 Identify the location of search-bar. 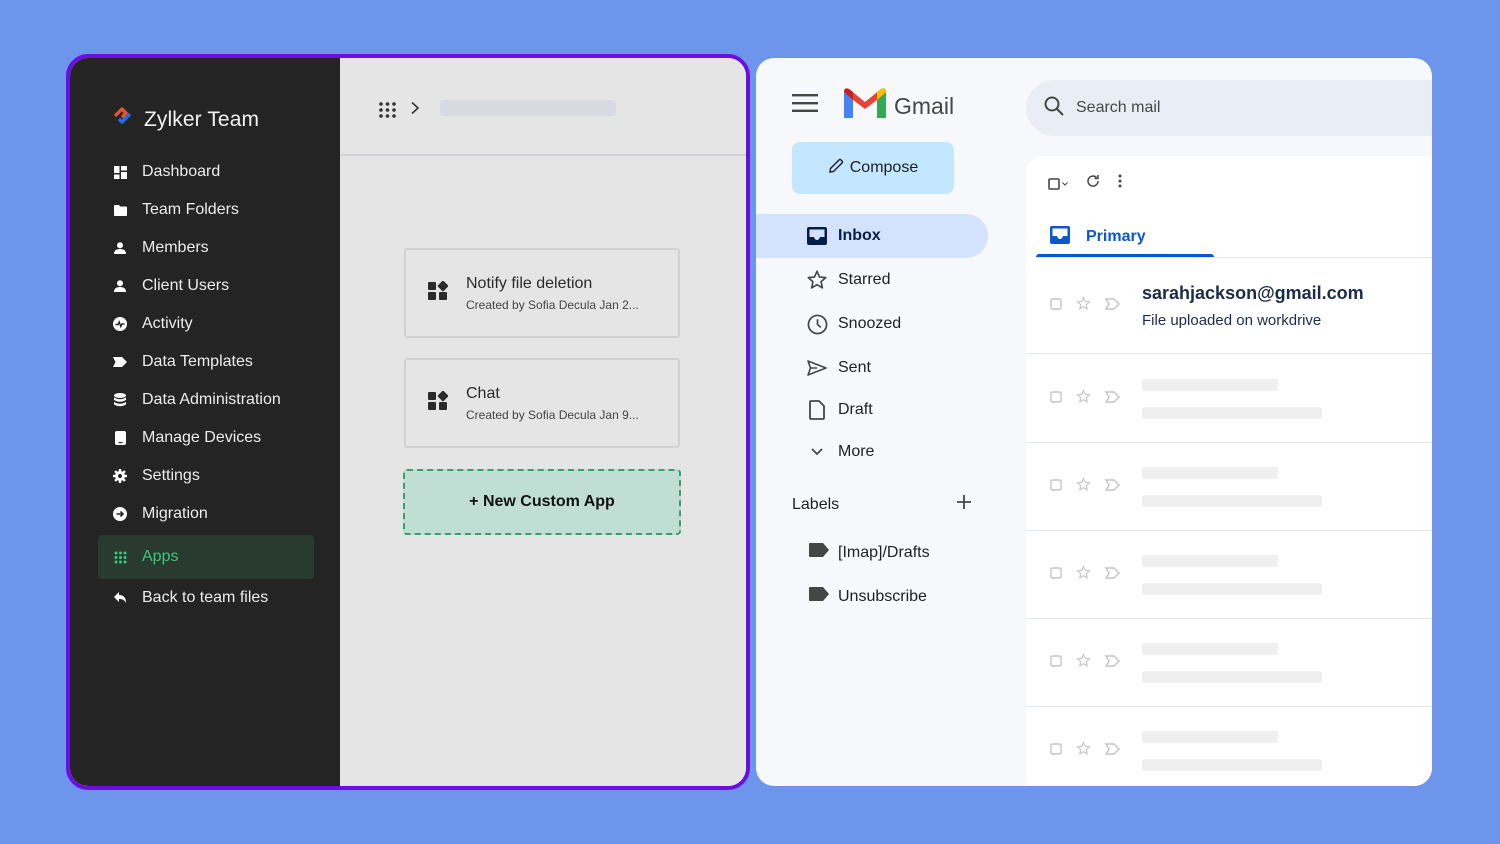
(1229, 108).